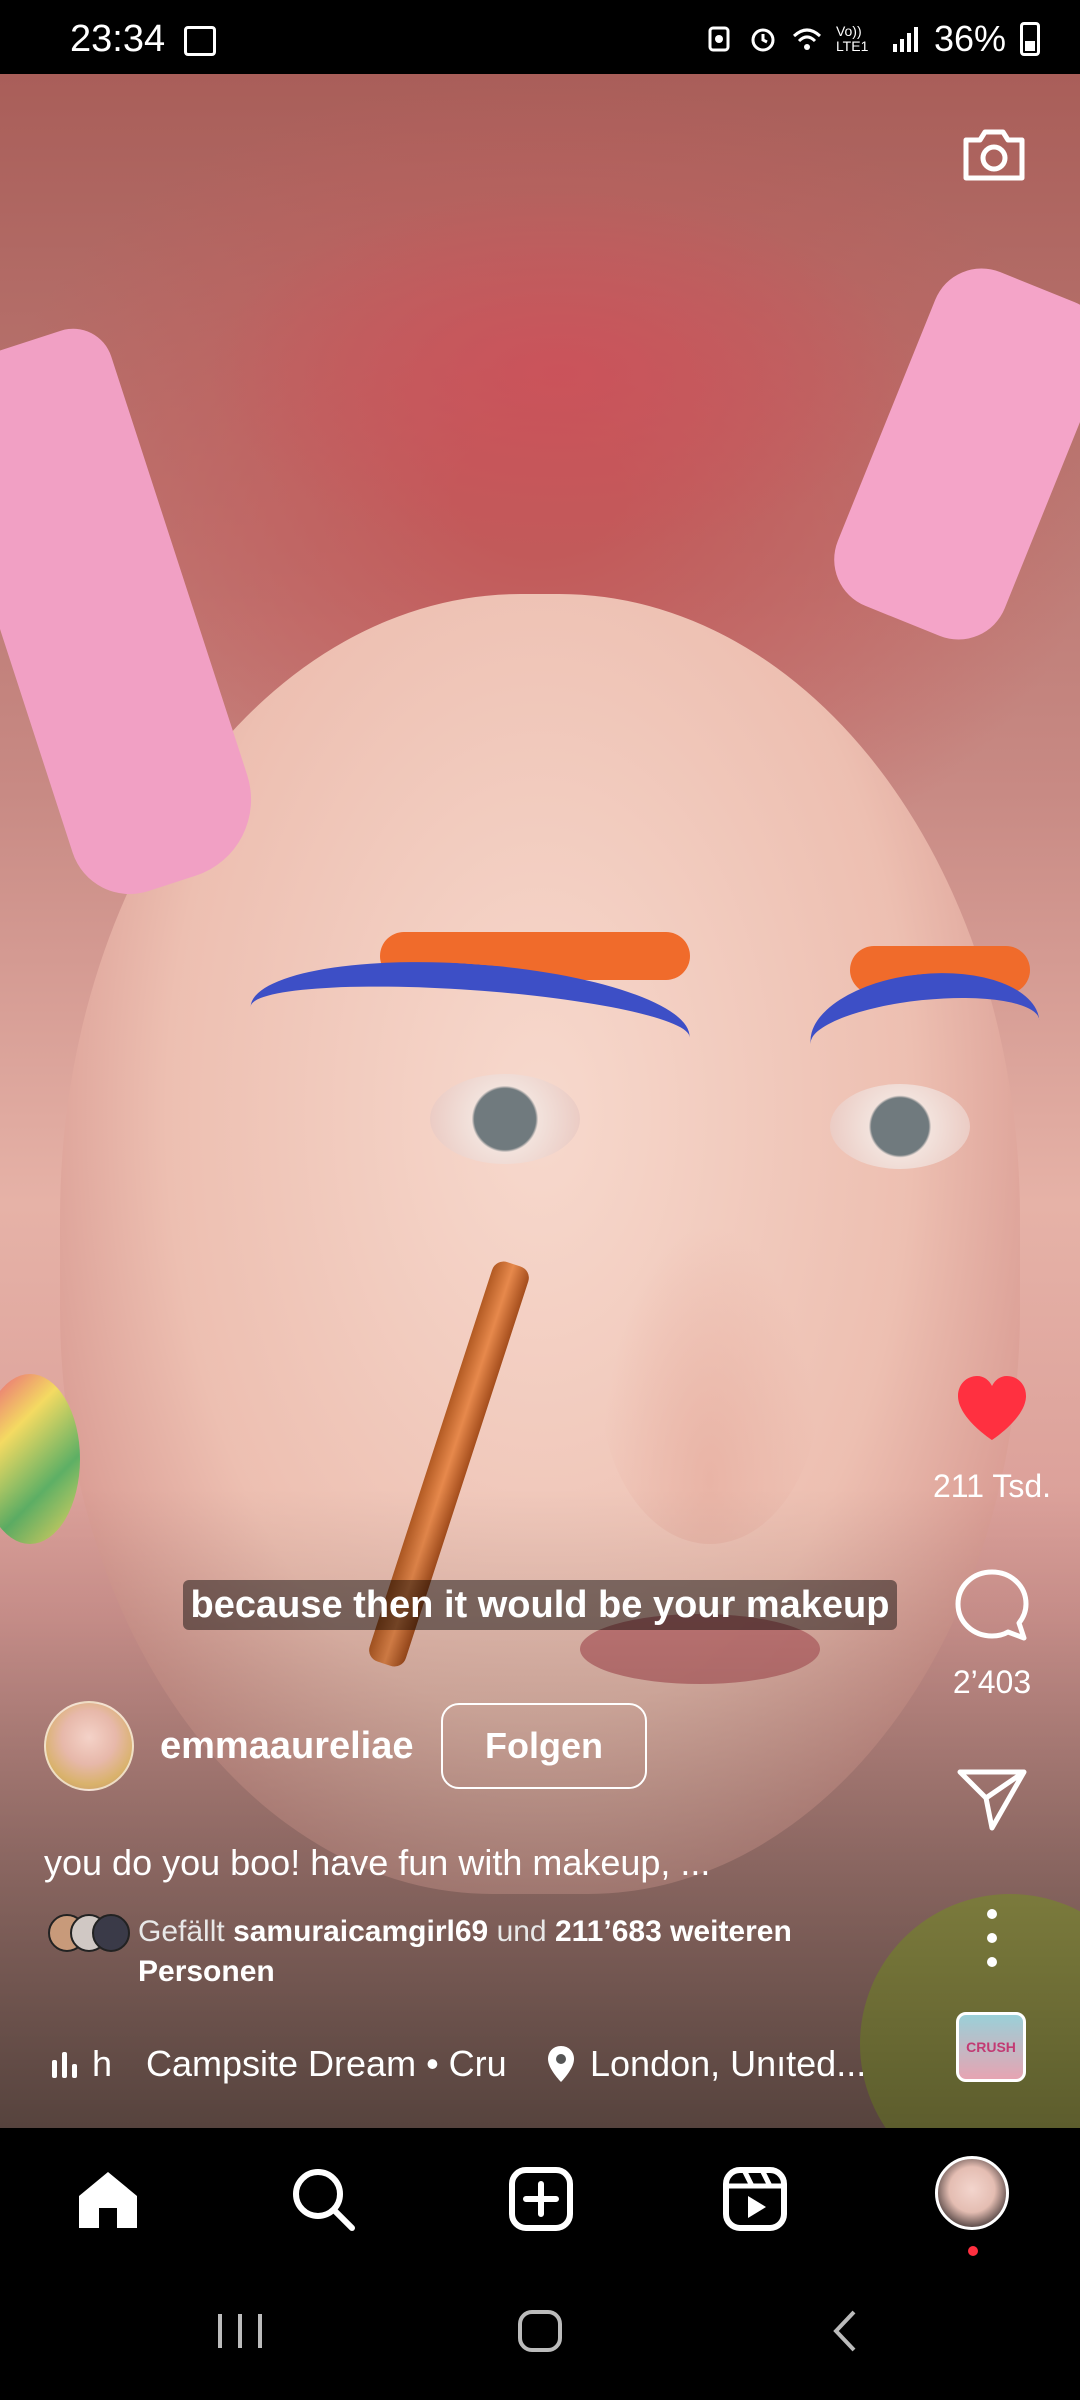 The width and height of the screenshot is (1080, 2400). Describe the element at coordinates (992, 1682) in the screenshot. I see `comments-count: 2’403` at that location.